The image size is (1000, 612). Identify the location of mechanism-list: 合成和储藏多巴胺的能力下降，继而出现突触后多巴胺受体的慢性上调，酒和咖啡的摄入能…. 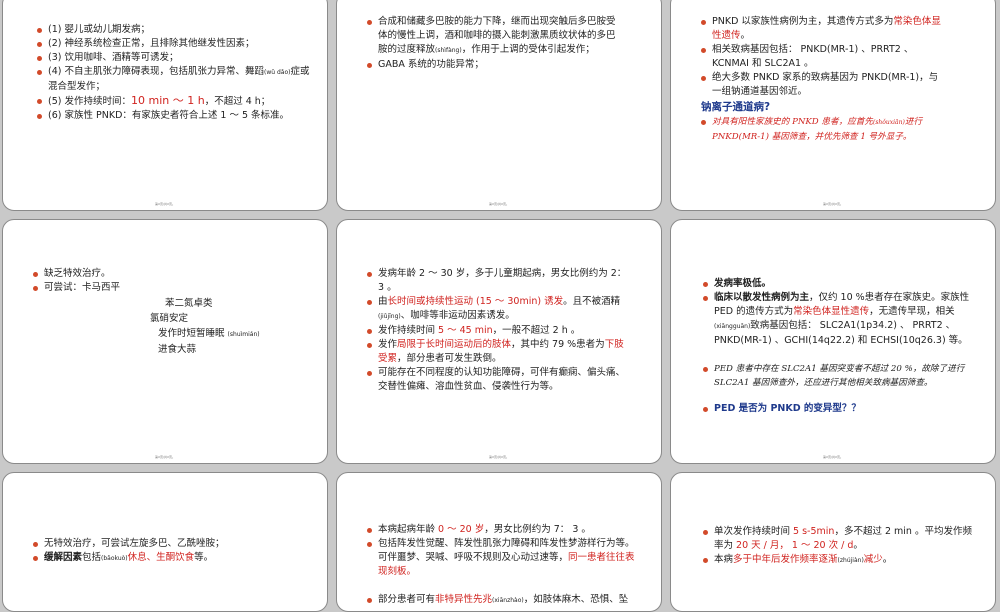
(494, 43).